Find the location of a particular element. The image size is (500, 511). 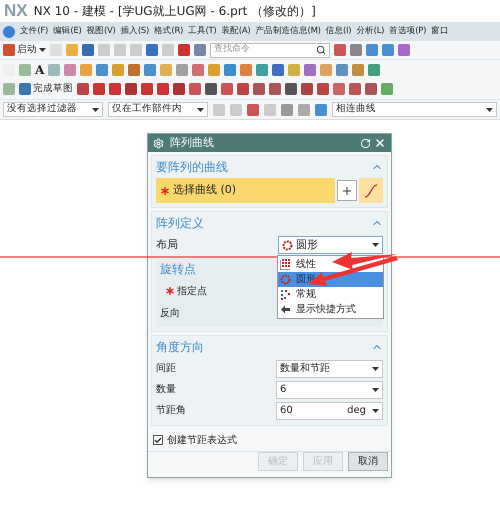

menu-item: 格式(R) is located at coordinates (169, 31).